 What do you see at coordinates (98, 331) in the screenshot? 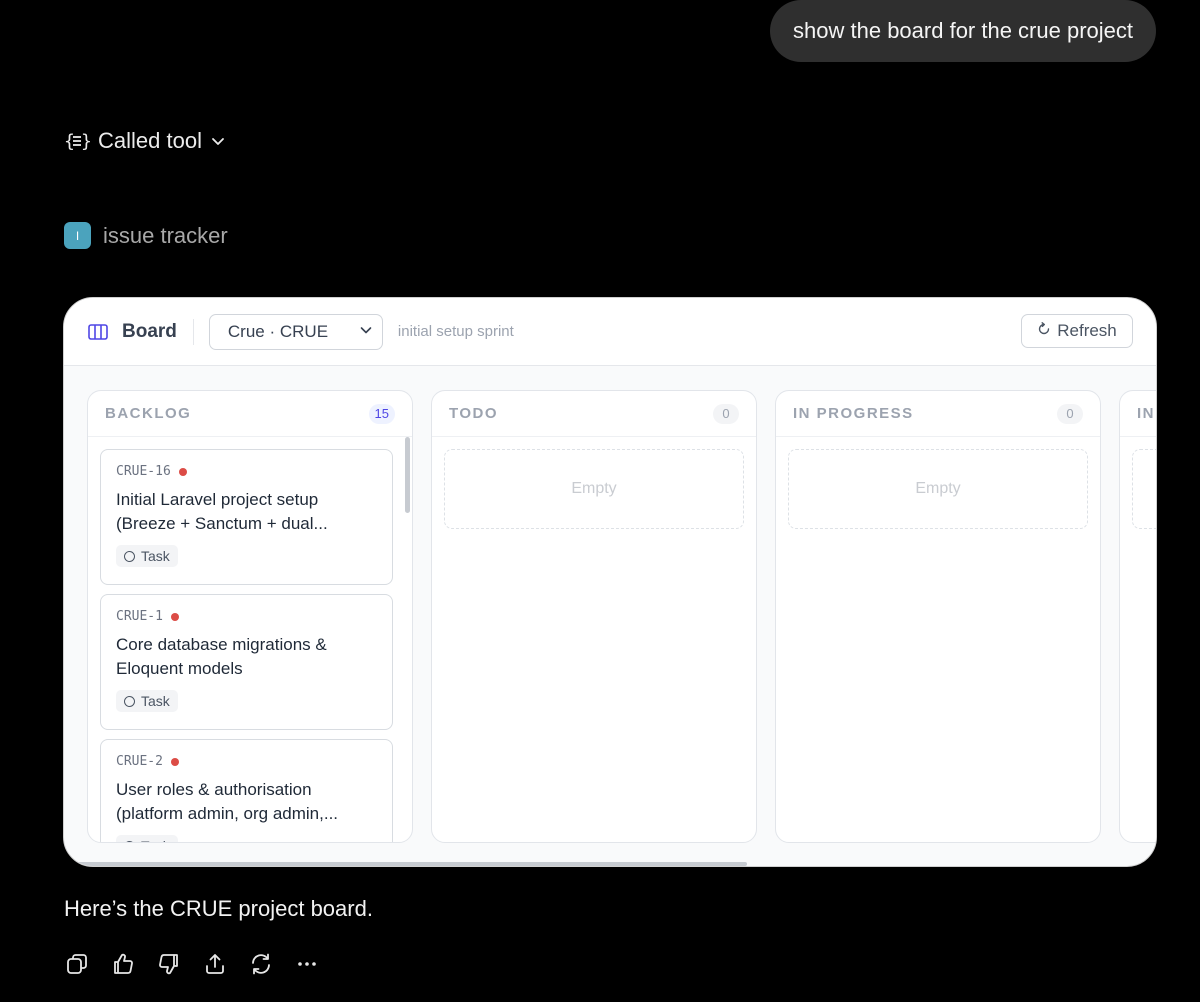
I see `board-columns-icon` at bounding box center [98, 331].